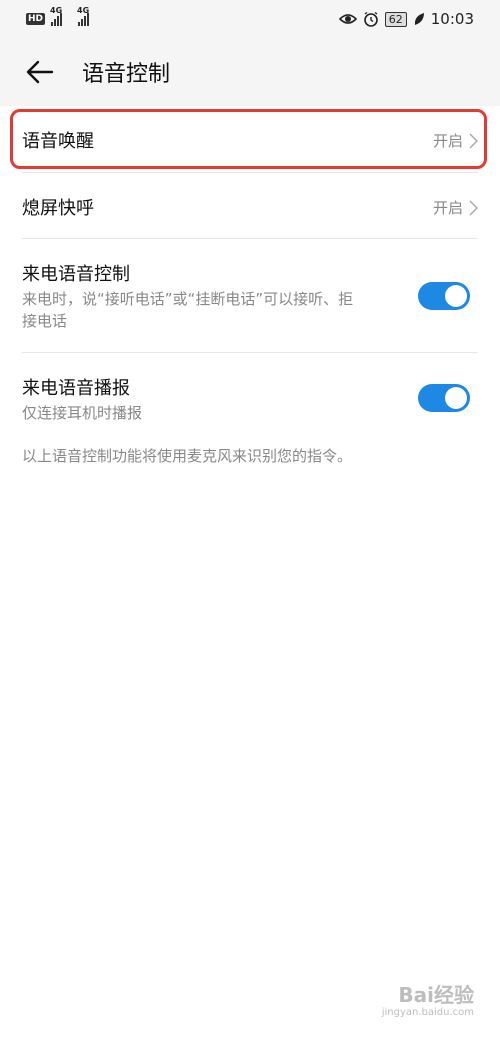 This screenshot has width=500, height=1040. I want to click on incoming-call-voice-control-toggle, so click(444, 296).